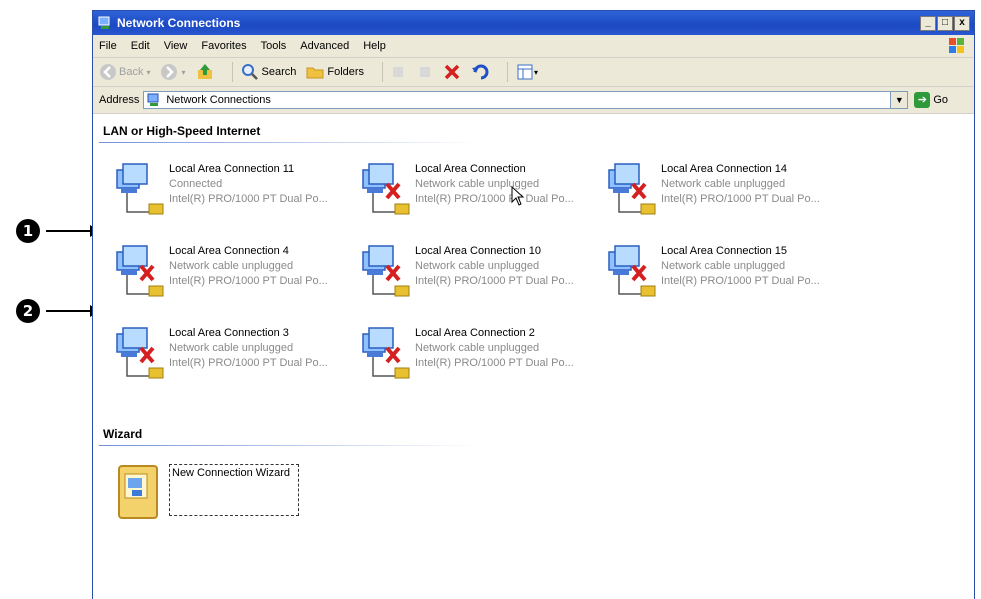  Describe the element at coordinates (475, 333) in the screenshot. I see `connection-name: Local Area Connection 2` at that location.